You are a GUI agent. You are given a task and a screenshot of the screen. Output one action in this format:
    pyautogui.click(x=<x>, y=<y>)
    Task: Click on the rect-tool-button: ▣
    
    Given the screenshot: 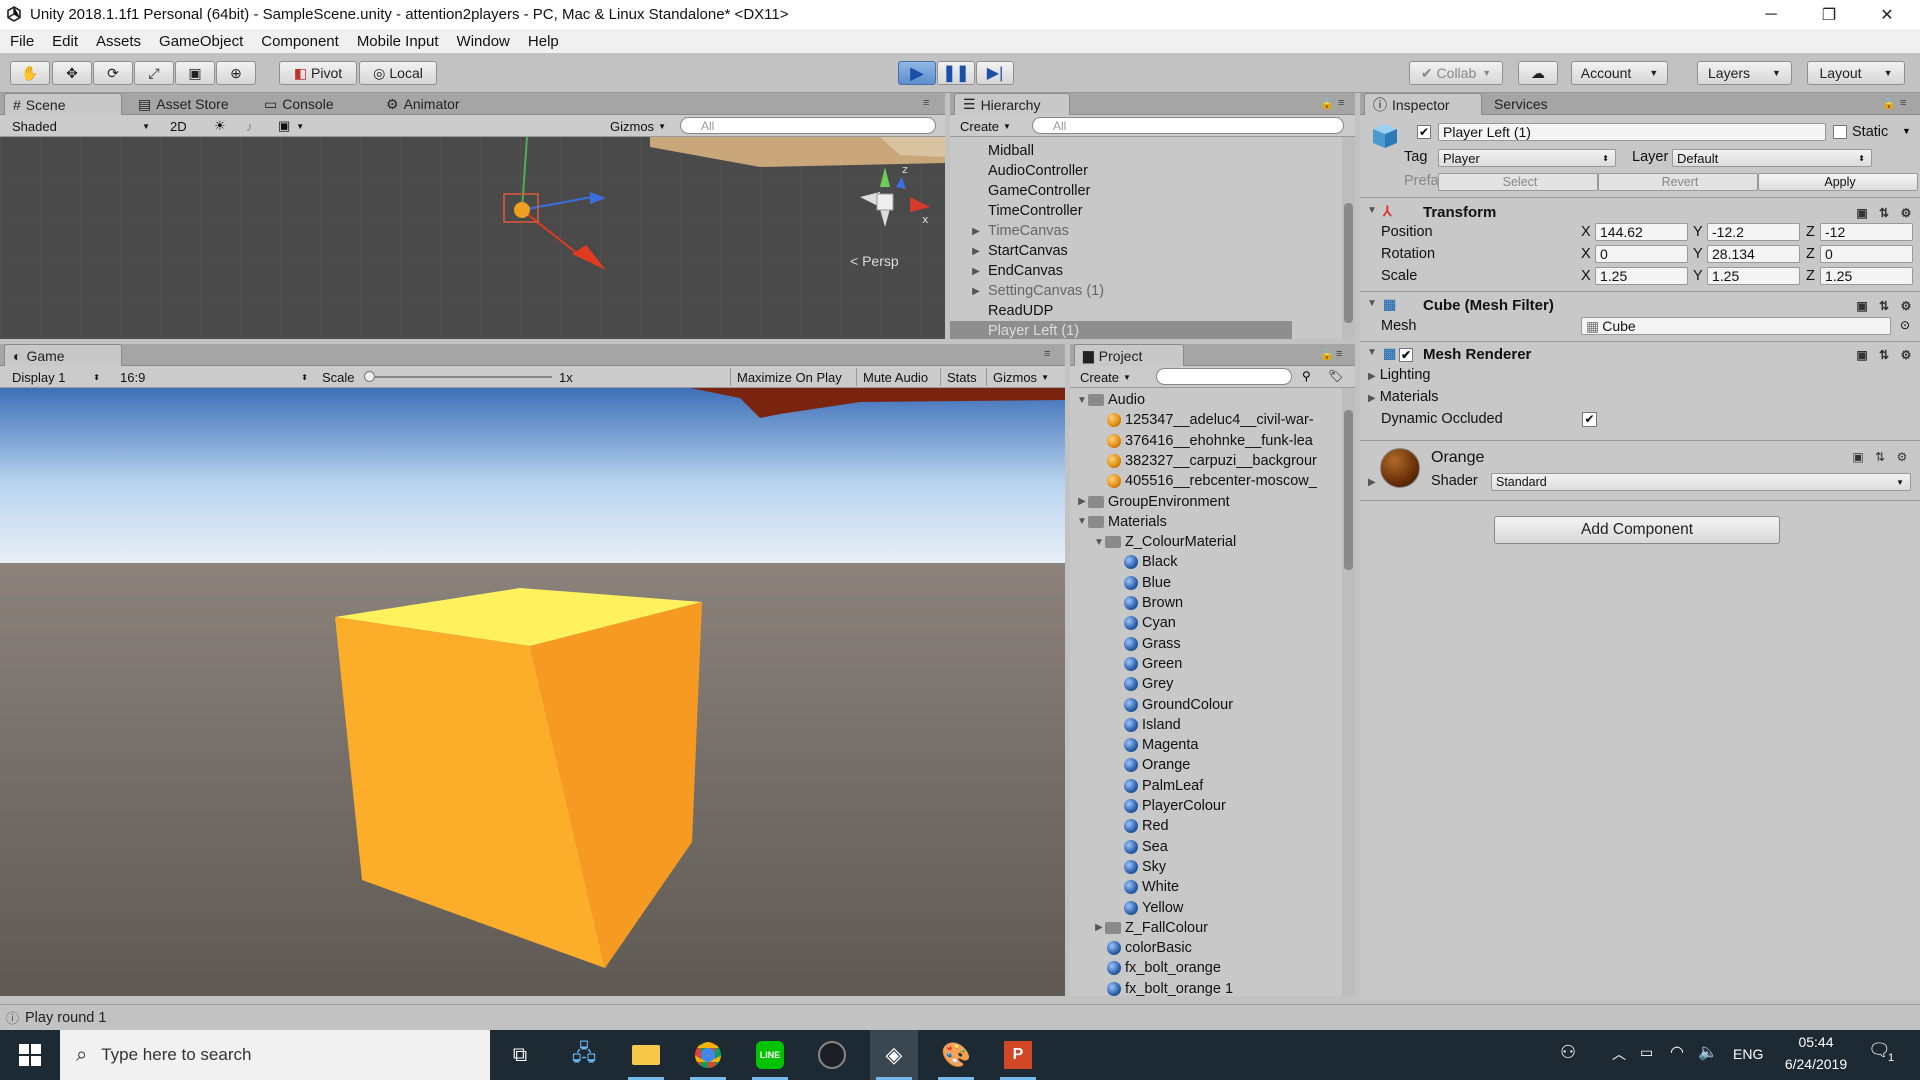 What is the action you would take?
    pyautogui.click(x=195, y=73)
    